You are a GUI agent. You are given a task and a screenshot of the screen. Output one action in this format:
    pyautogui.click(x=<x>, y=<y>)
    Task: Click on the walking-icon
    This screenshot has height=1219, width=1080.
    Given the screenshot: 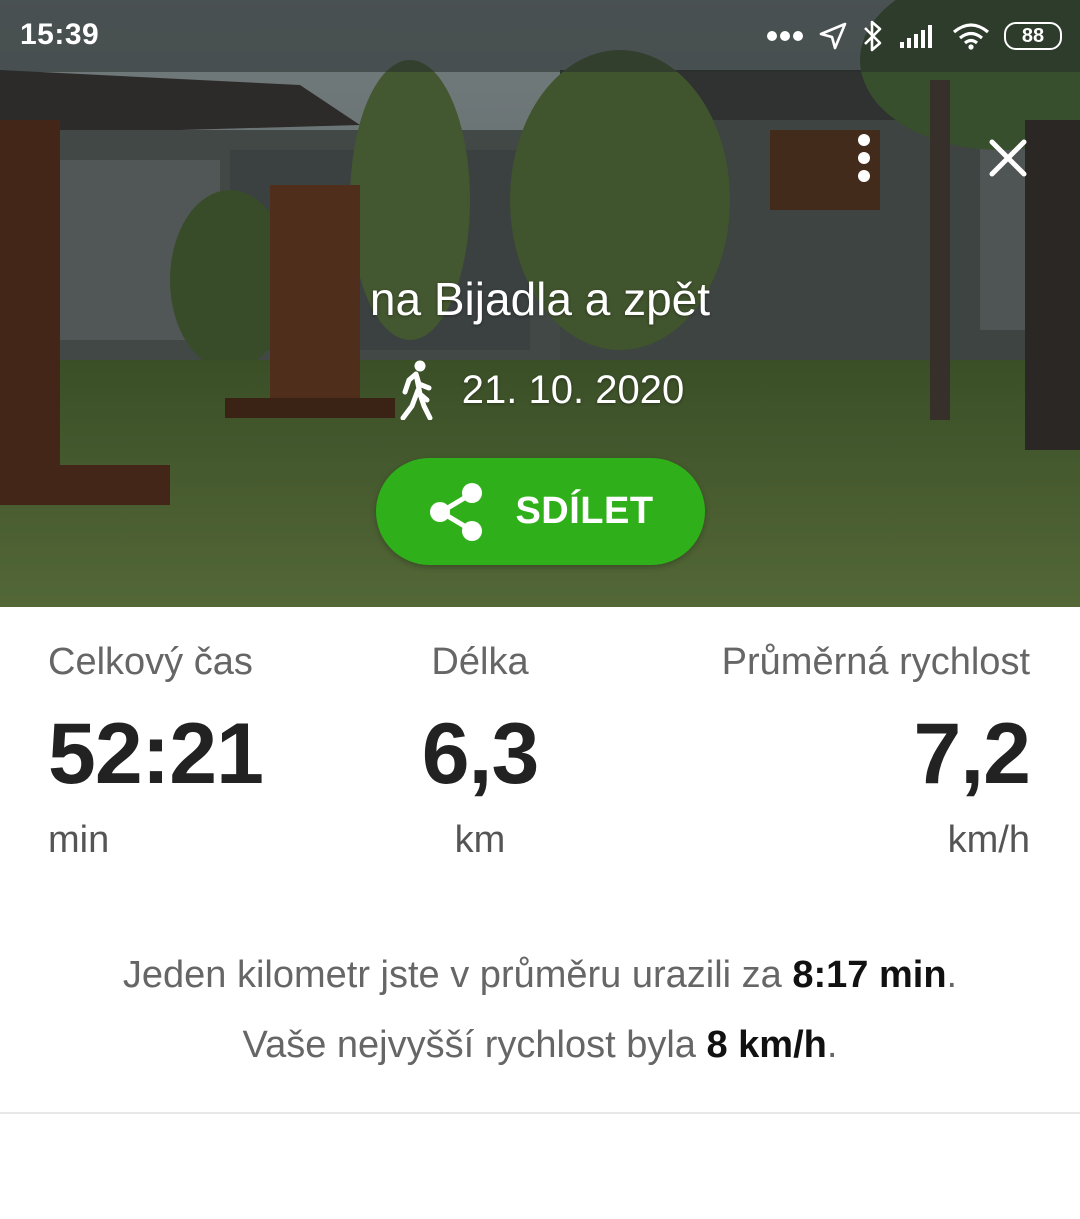 What is the action you would take?
    pyautogui.click(x=416, y=390)
    